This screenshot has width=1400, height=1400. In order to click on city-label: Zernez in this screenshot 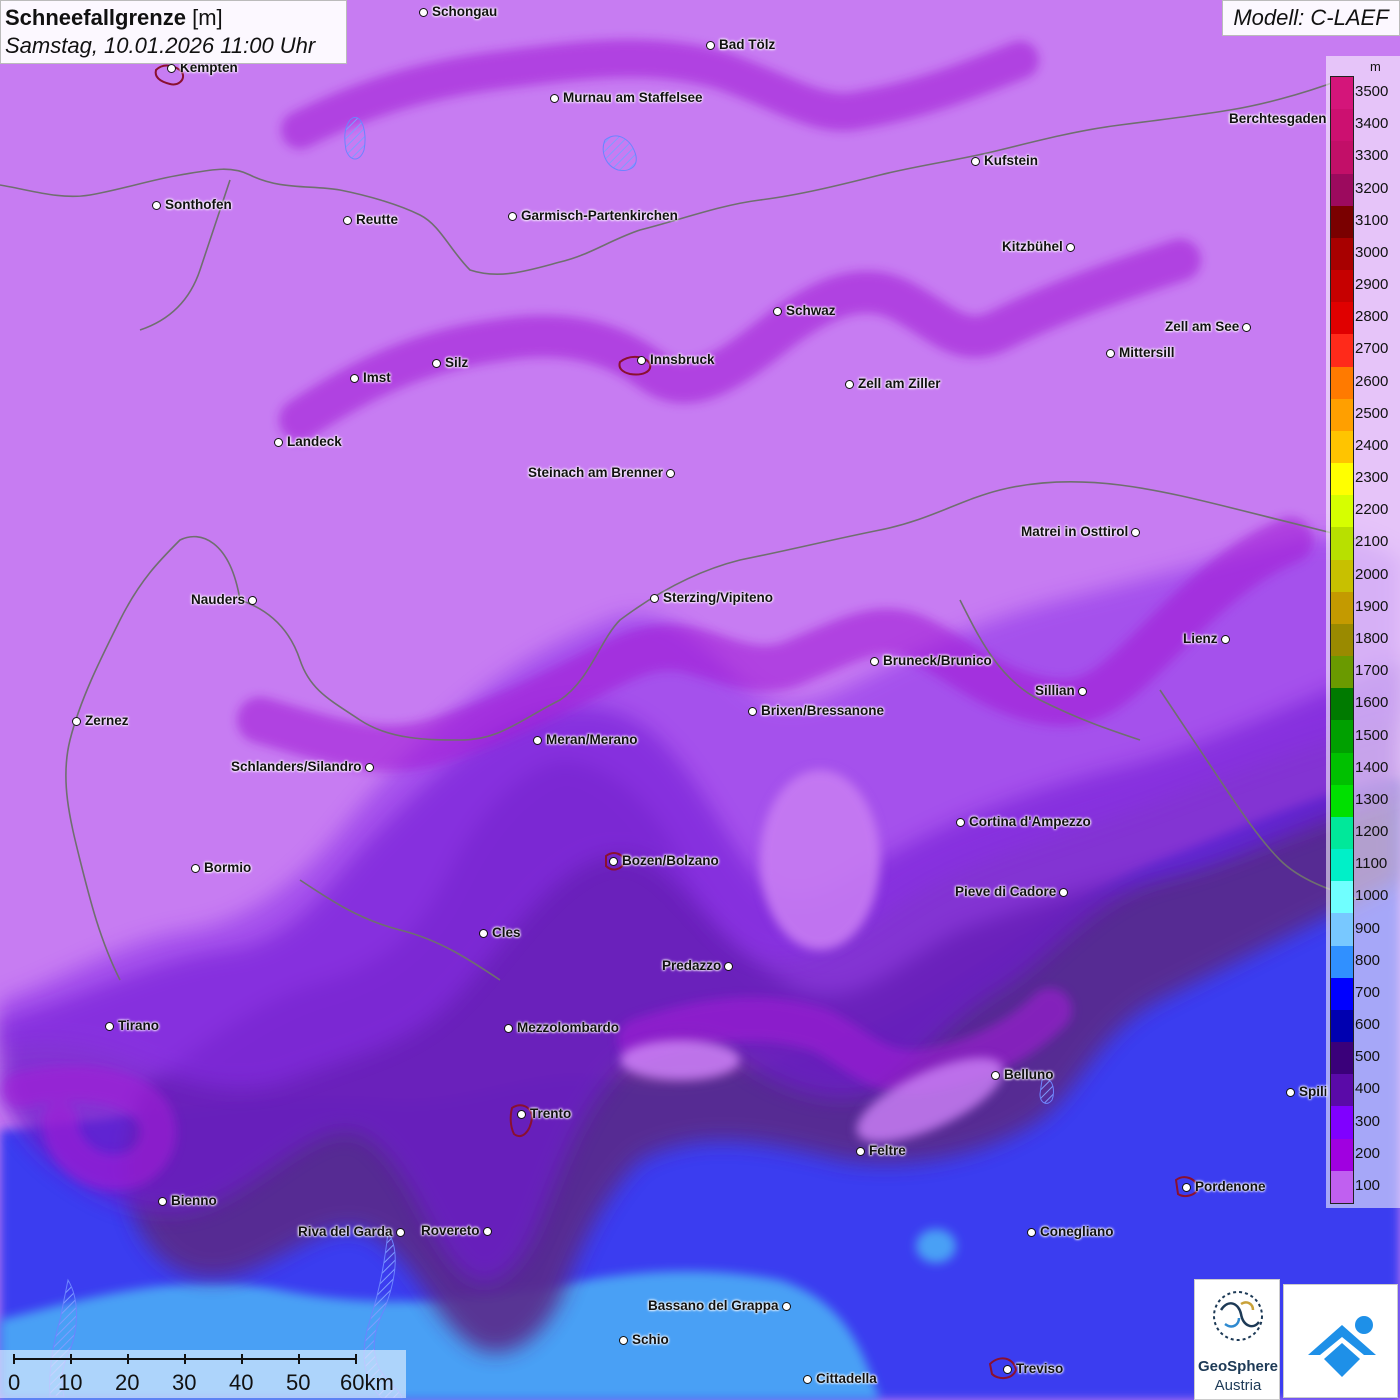, I will do `click(107, 720)`.